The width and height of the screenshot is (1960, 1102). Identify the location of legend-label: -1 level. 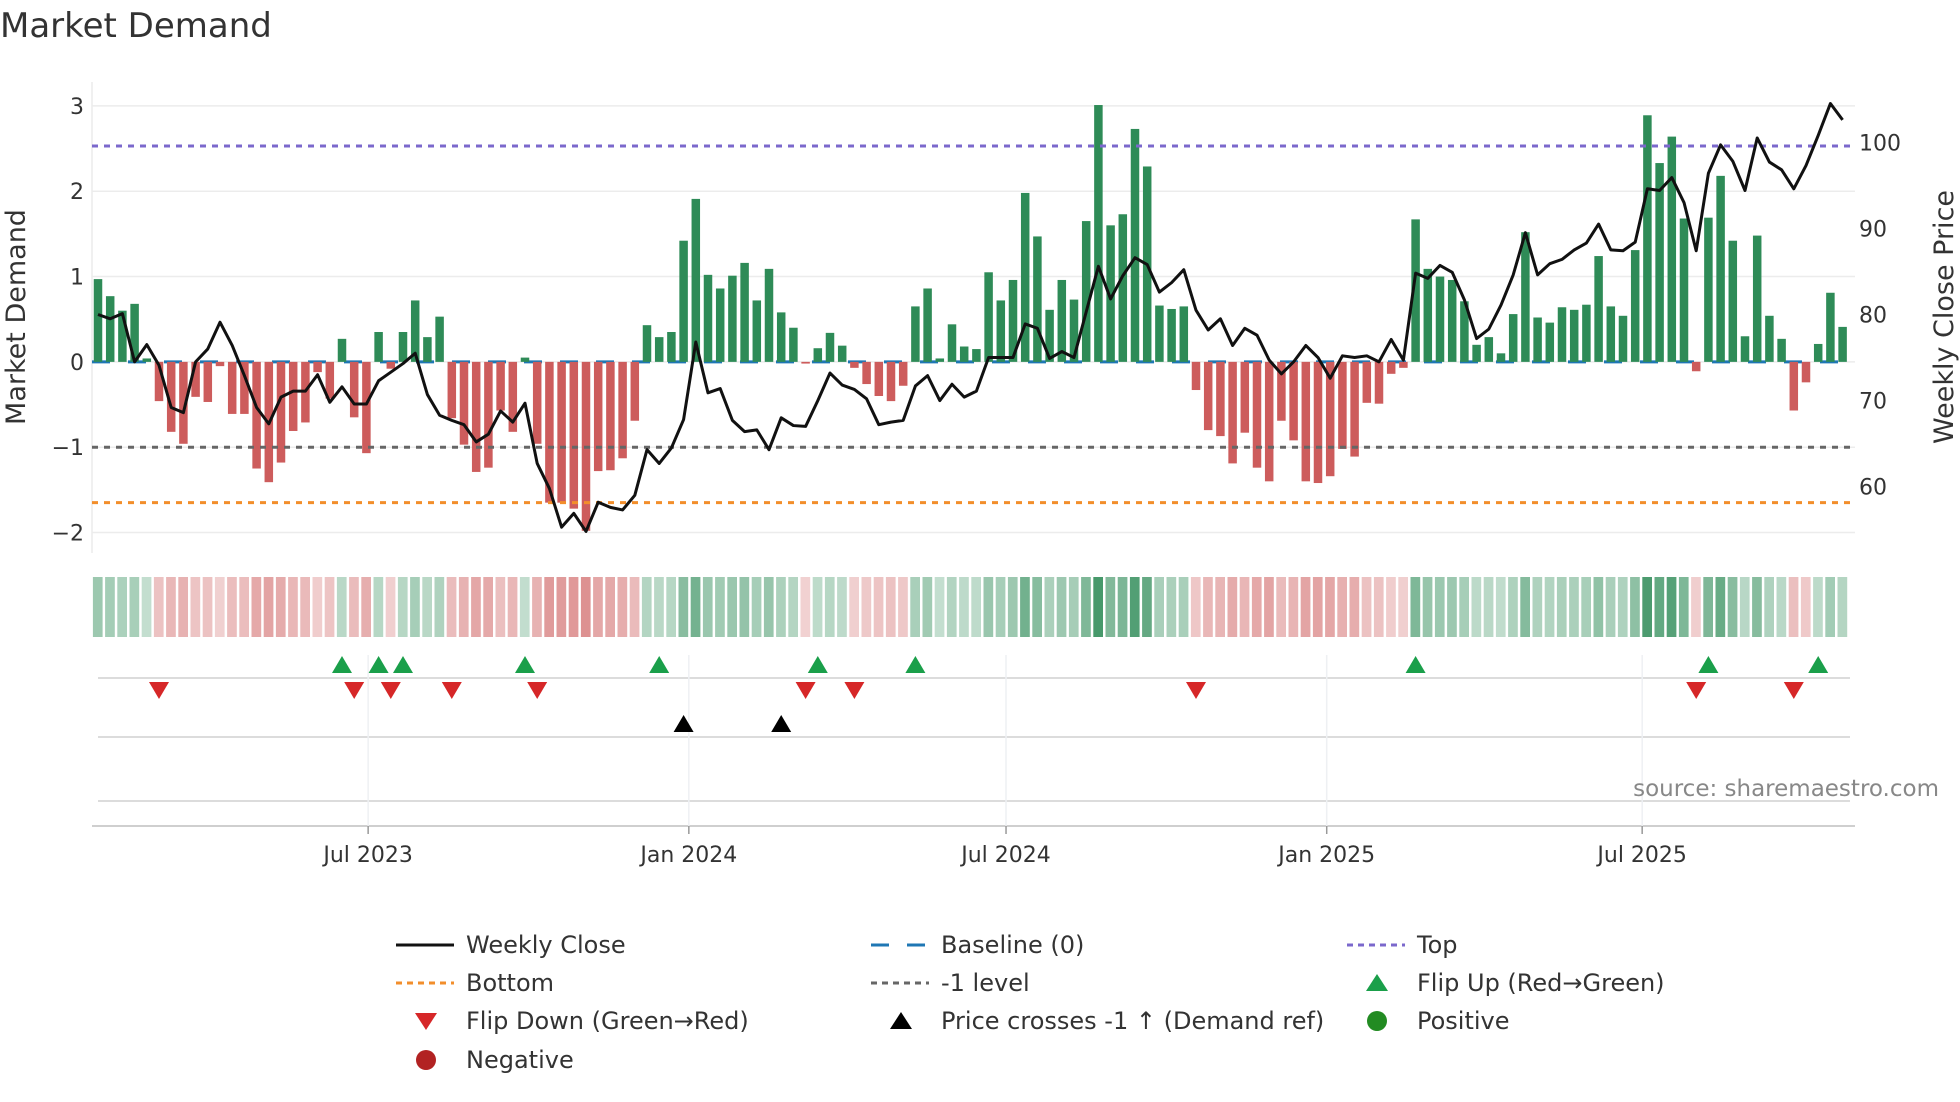
(985, 983).